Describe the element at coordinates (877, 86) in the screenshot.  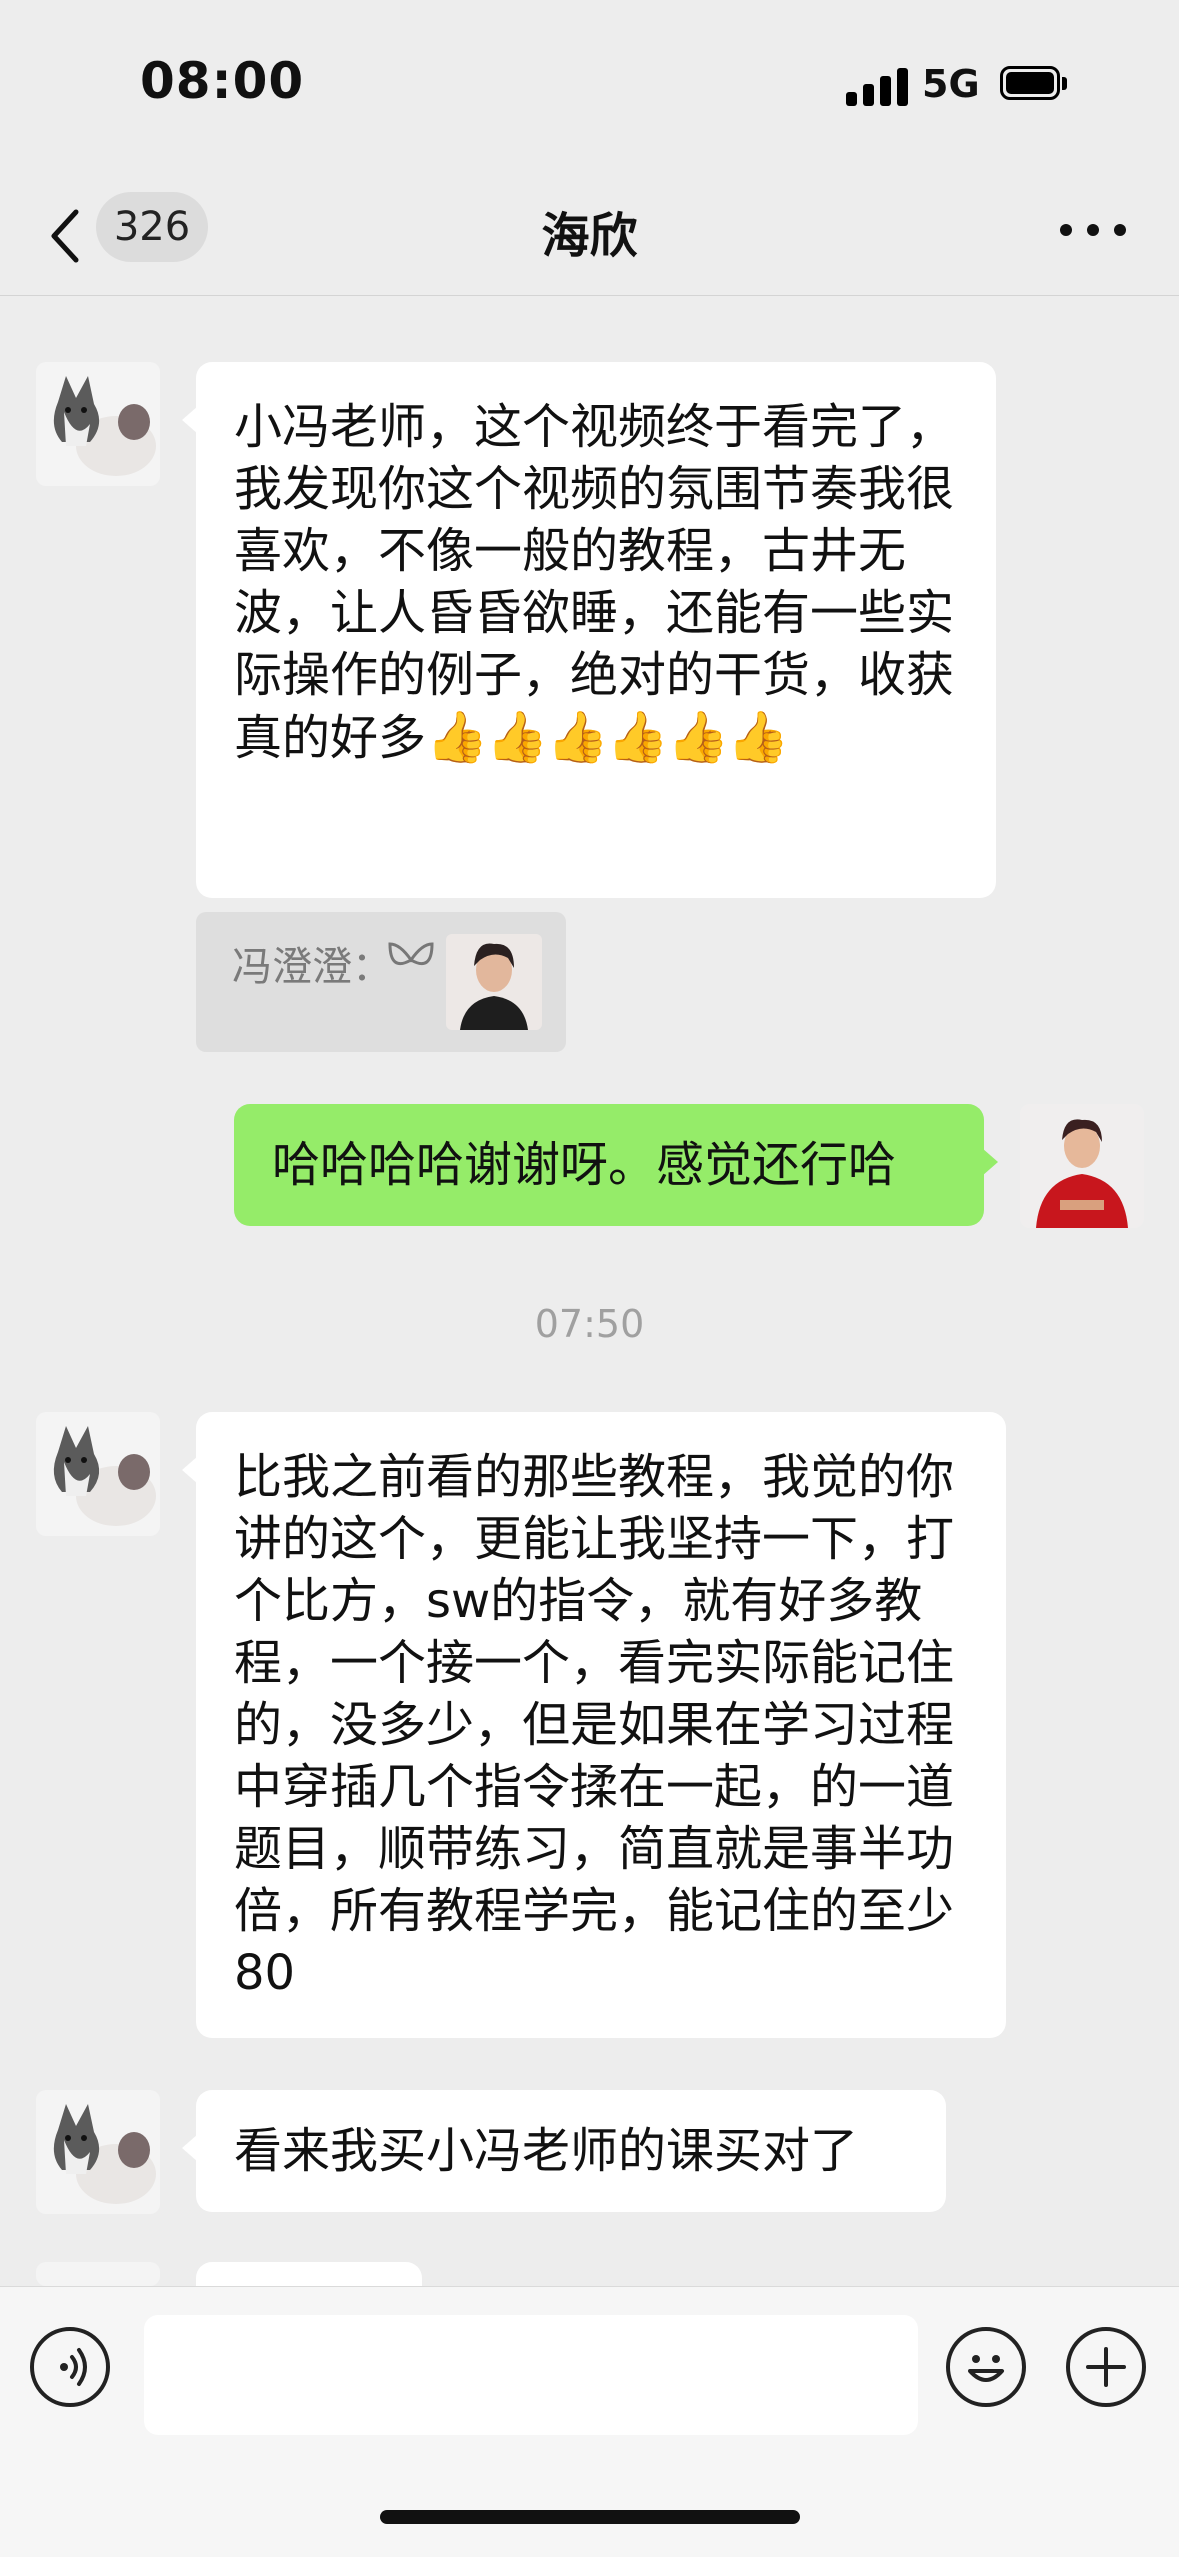
I see `signal-icon` at that location.